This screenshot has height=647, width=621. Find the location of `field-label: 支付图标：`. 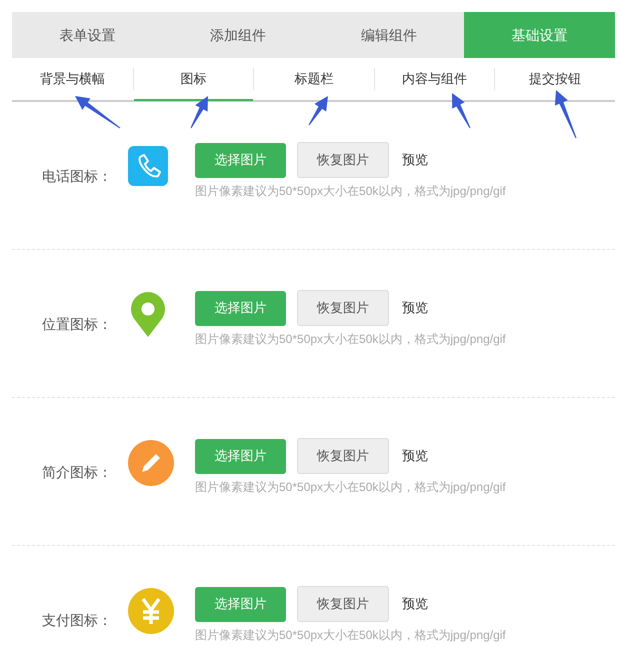

field-label: 支付图标： is located at coordinates (77, 620).